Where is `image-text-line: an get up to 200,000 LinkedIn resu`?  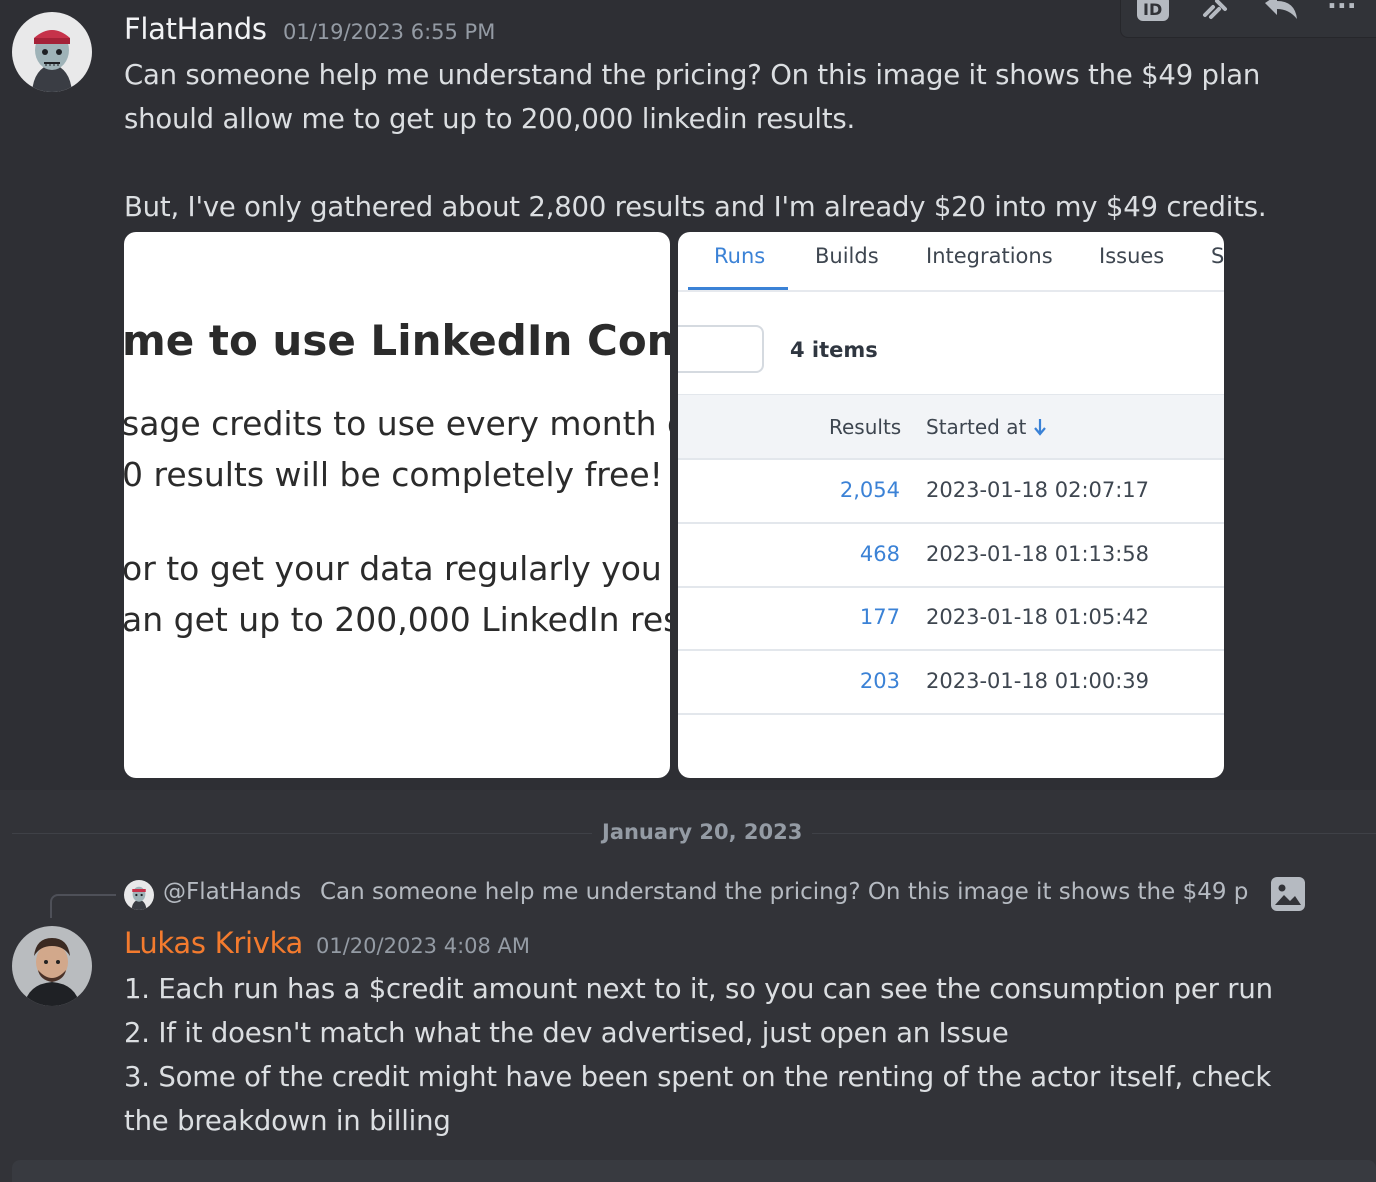 image-text-line: an get up to 200,000 LinkedIn resu is located at coordinates (397, 619).